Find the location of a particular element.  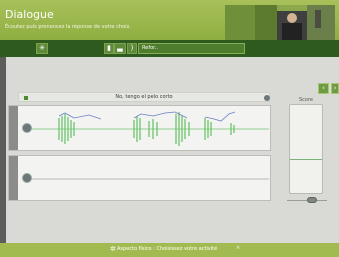

tools-button: ✳ is located at coordinates (42, 48).